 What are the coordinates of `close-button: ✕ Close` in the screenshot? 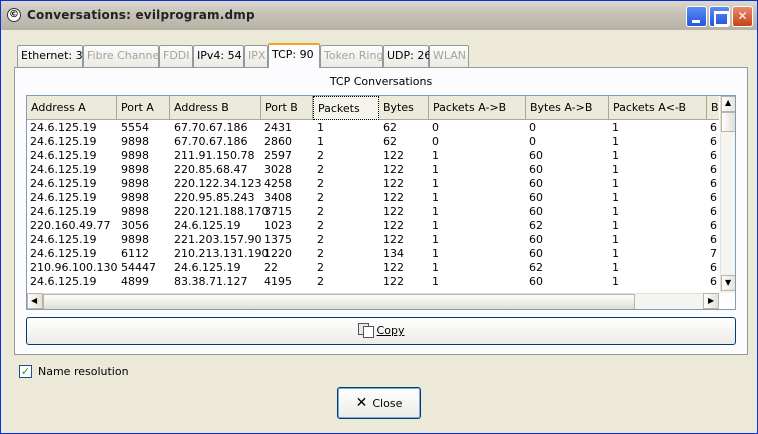 It's located at (379, 403).